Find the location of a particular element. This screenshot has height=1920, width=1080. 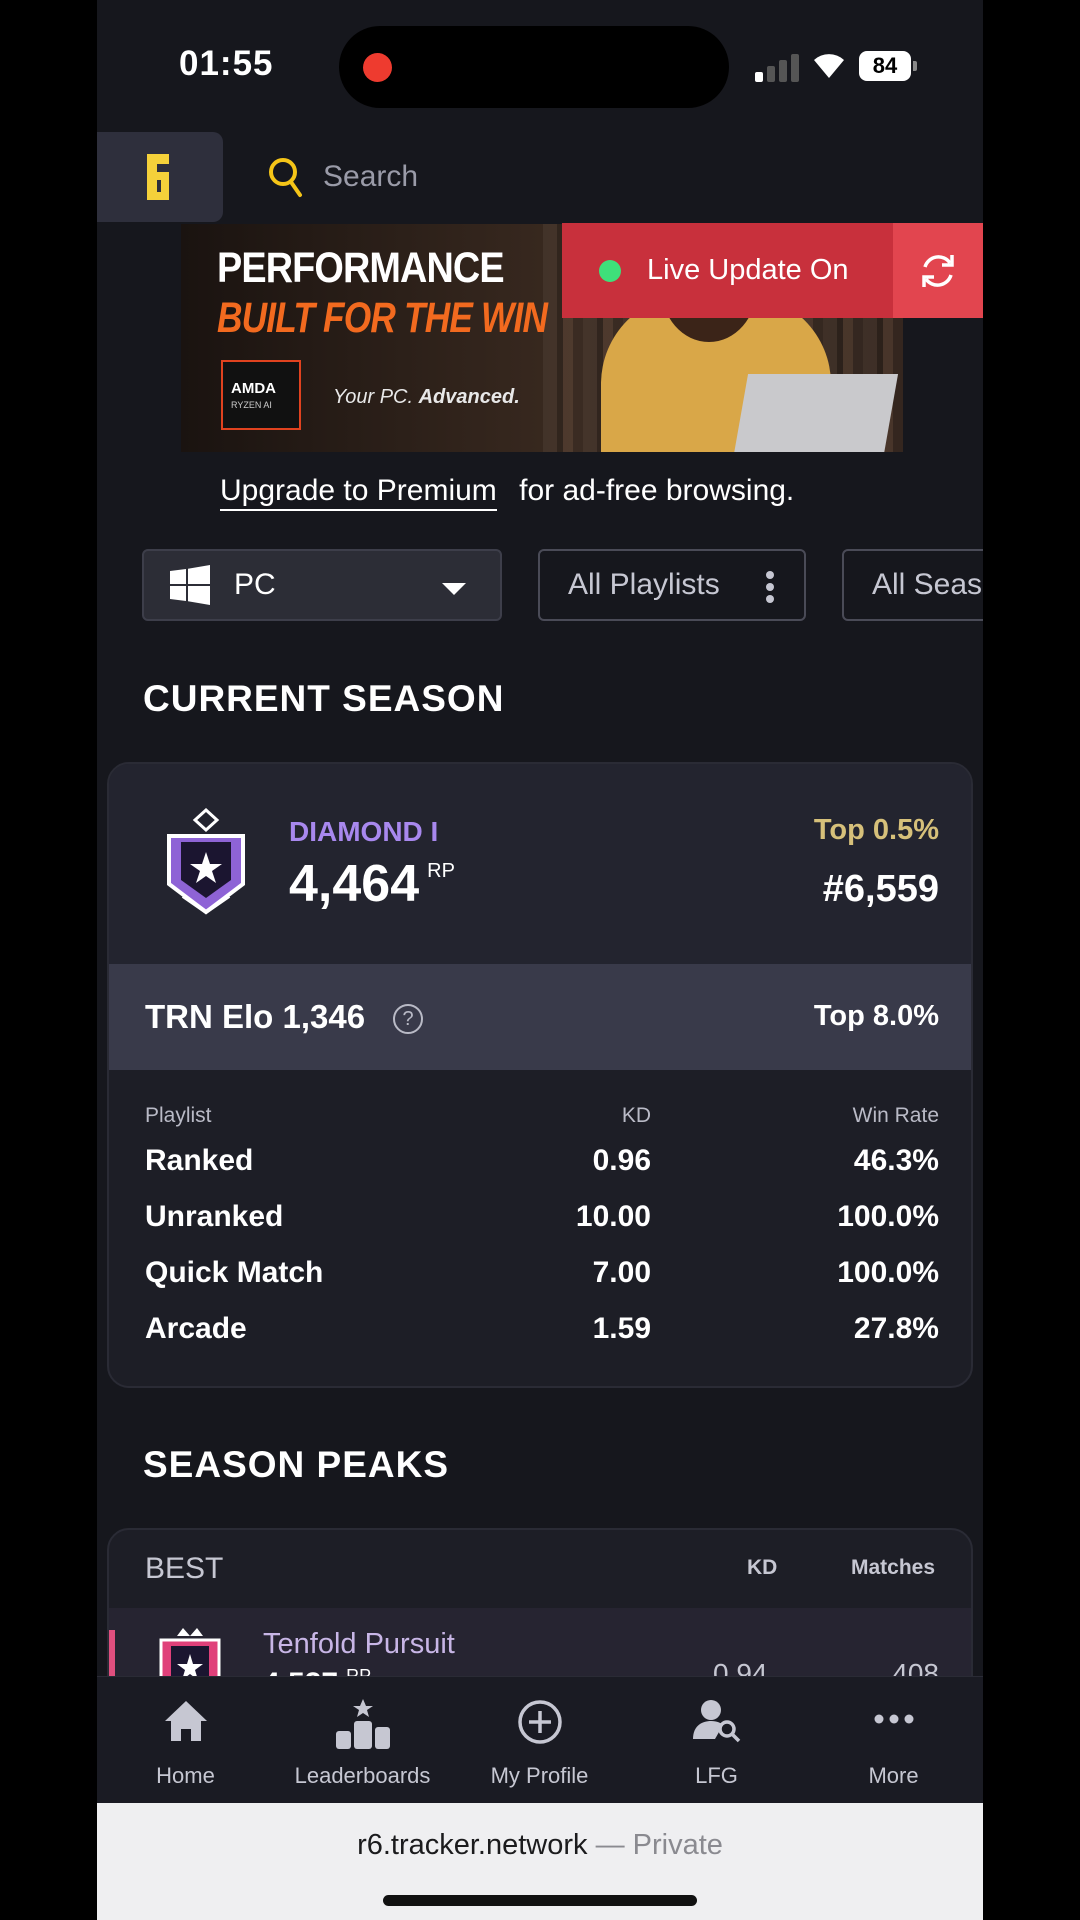

top-nav: Search is located at coordinates (540, 178).